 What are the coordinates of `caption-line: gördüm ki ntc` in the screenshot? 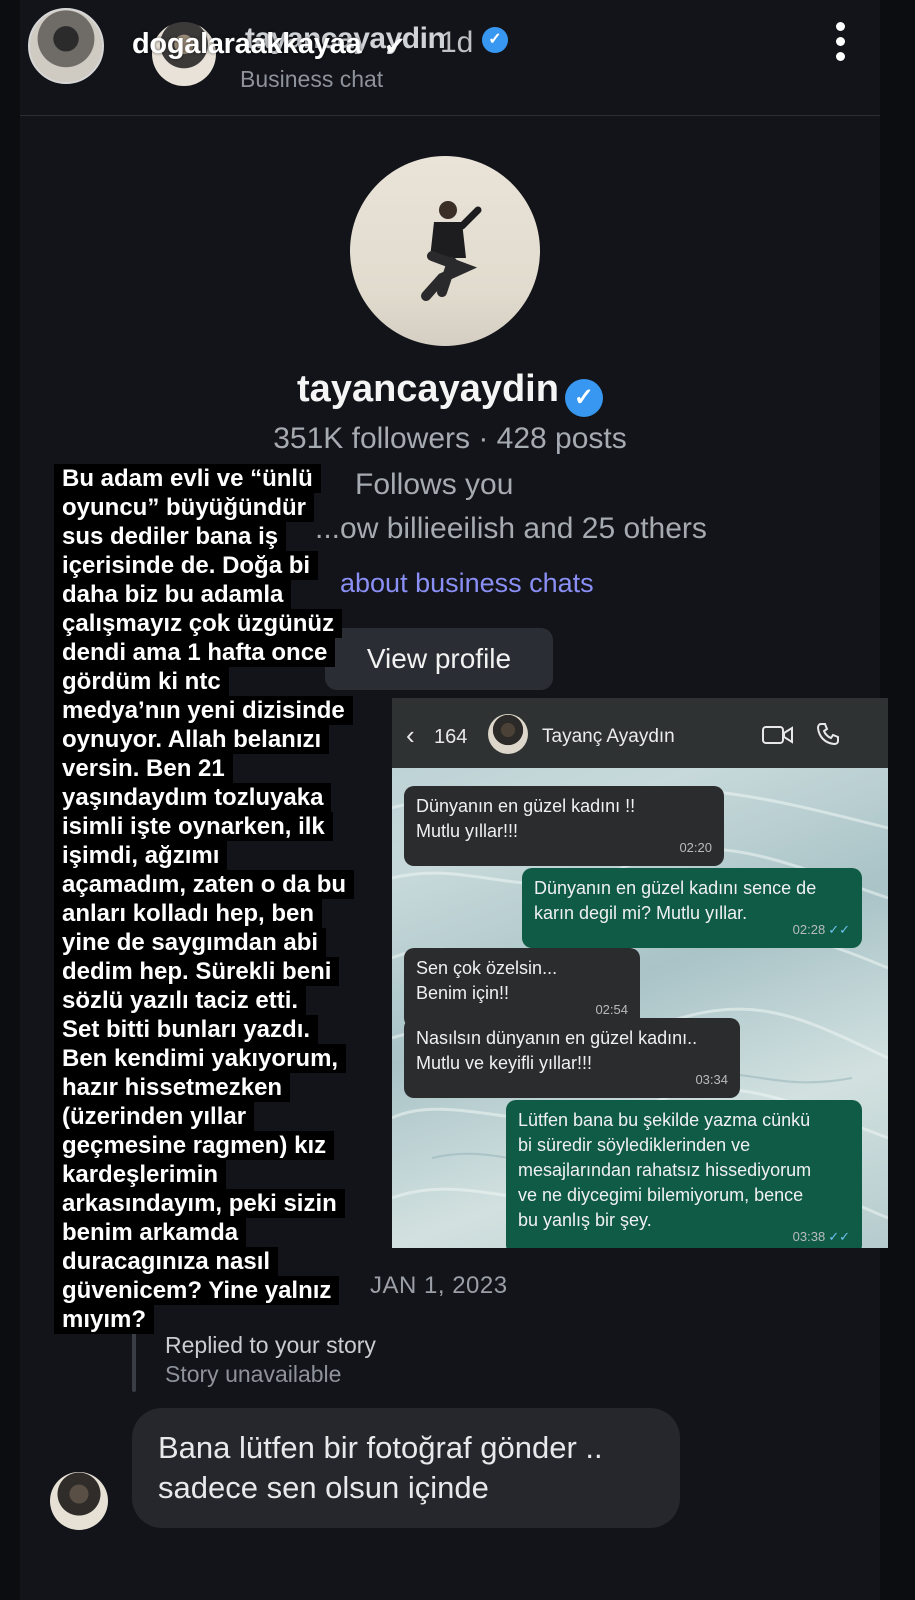 It's located at (141, 681).